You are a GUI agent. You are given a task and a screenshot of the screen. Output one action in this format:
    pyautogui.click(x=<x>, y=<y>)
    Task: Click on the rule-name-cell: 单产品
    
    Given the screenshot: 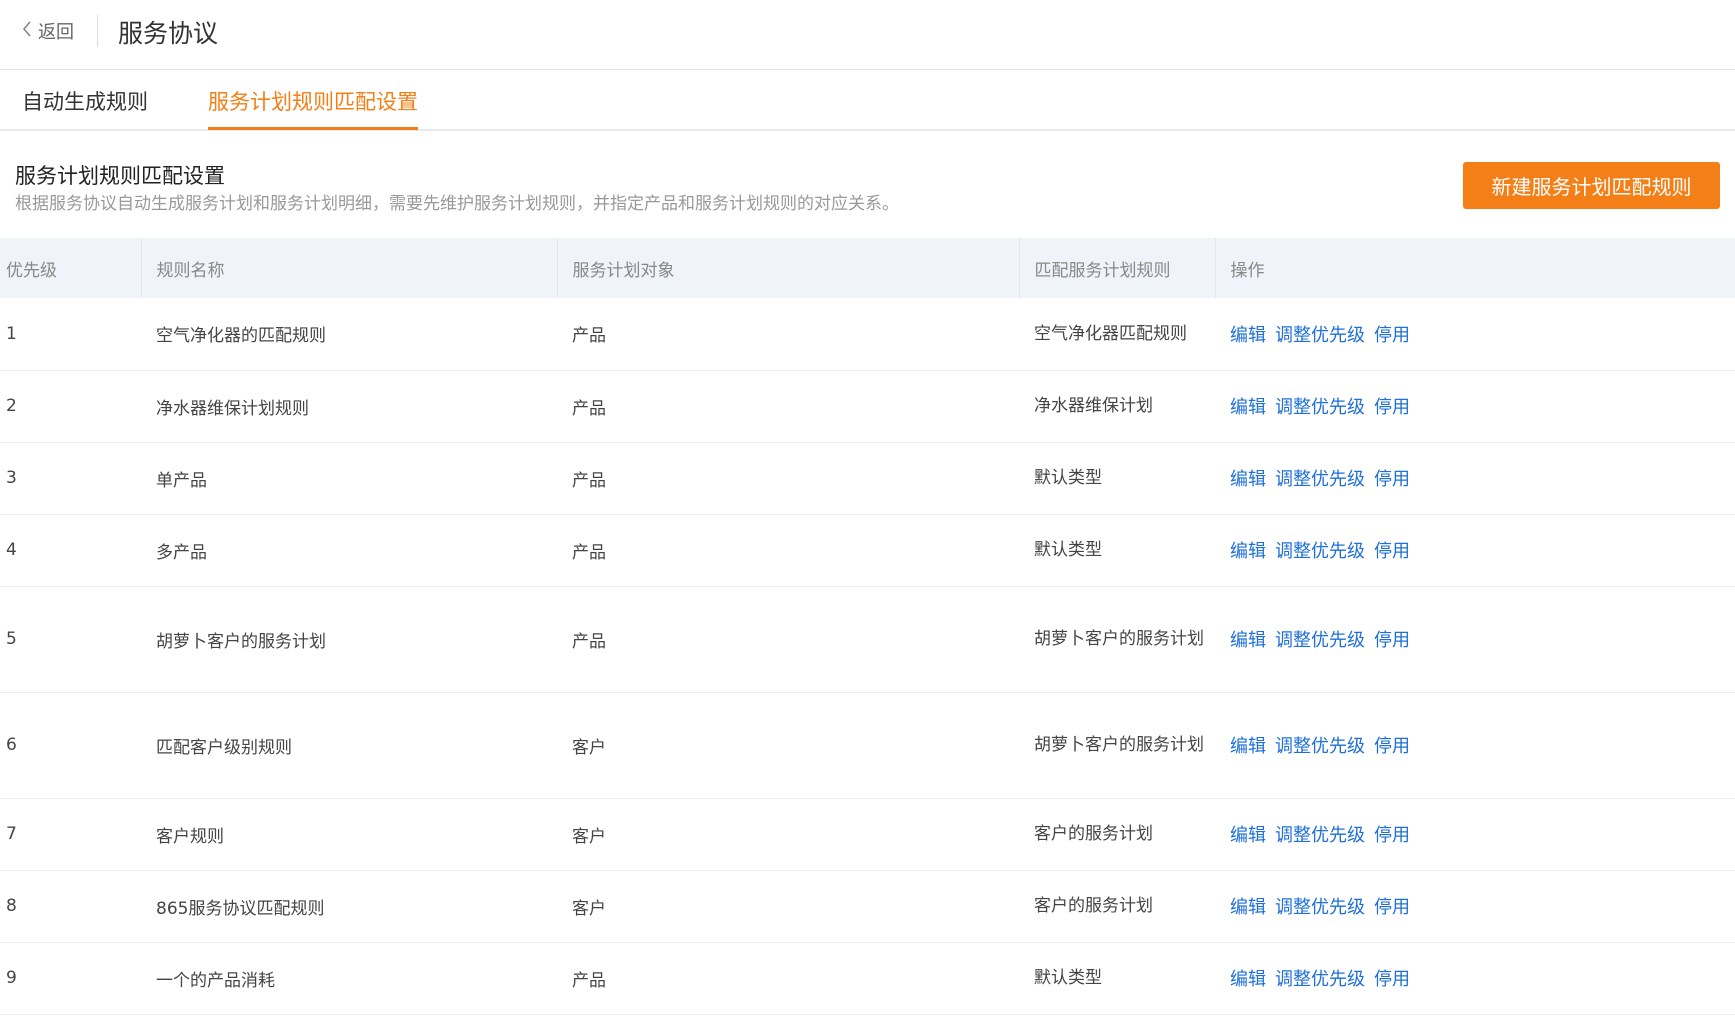 What is the action you would take?
    pyautogui.click(x=349, y=478)
    